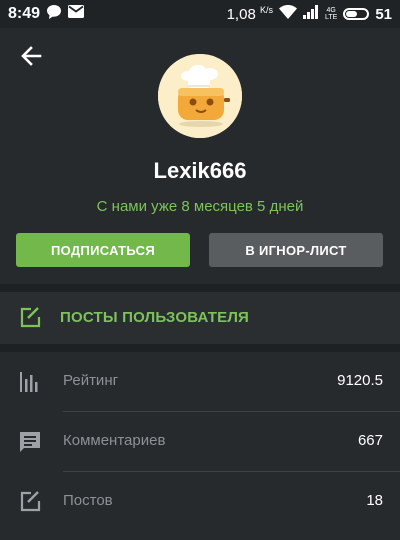 The height and width of the screenshot is (540, 400). I want to click on stat-label: Постов, so click(88, 500).